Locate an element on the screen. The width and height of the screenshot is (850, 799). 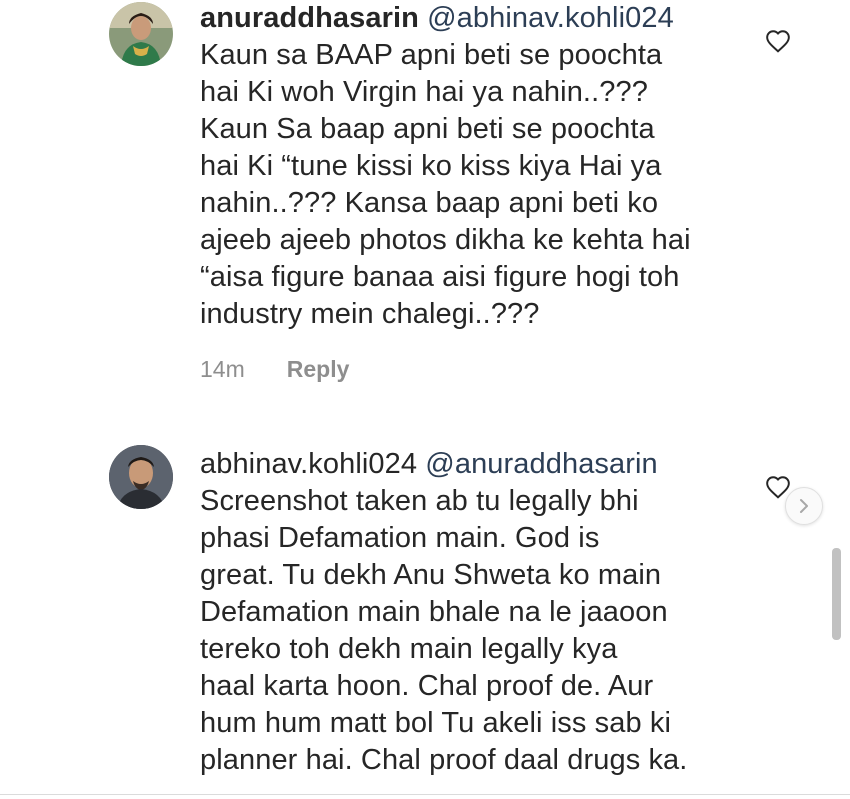
comment-line: hai Ki “tune kissi ko kiss kiya Hai ya is located at coordinates (431, 166).